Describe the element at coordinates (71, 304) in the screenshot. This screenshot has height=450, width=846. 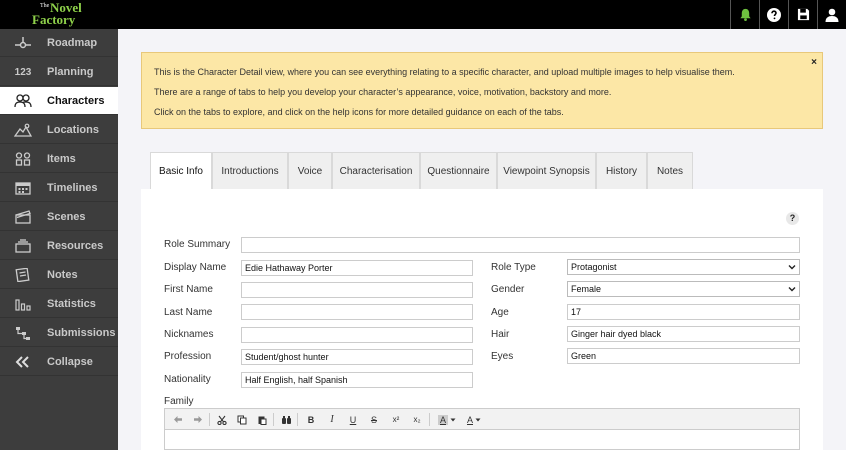
I see `sidebar-item-label: Statistics` at that location.